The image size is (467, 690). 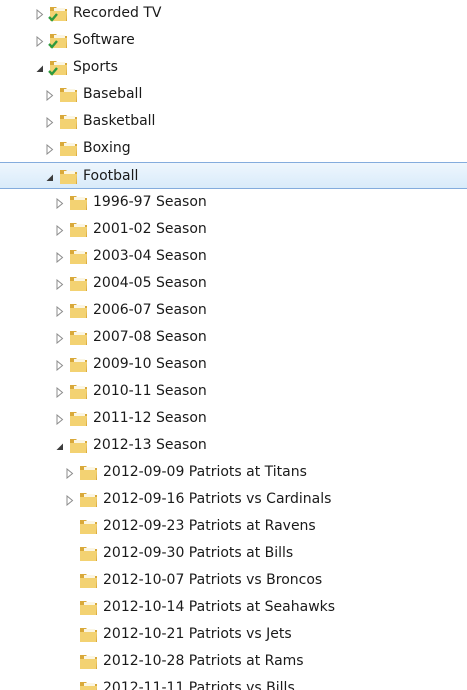 What do you see at coordinates (203, 661) in the screenshot?
I see `tree-item-label: 2012-10-28 Patriots at Rams` at bounding box center [203, 661].